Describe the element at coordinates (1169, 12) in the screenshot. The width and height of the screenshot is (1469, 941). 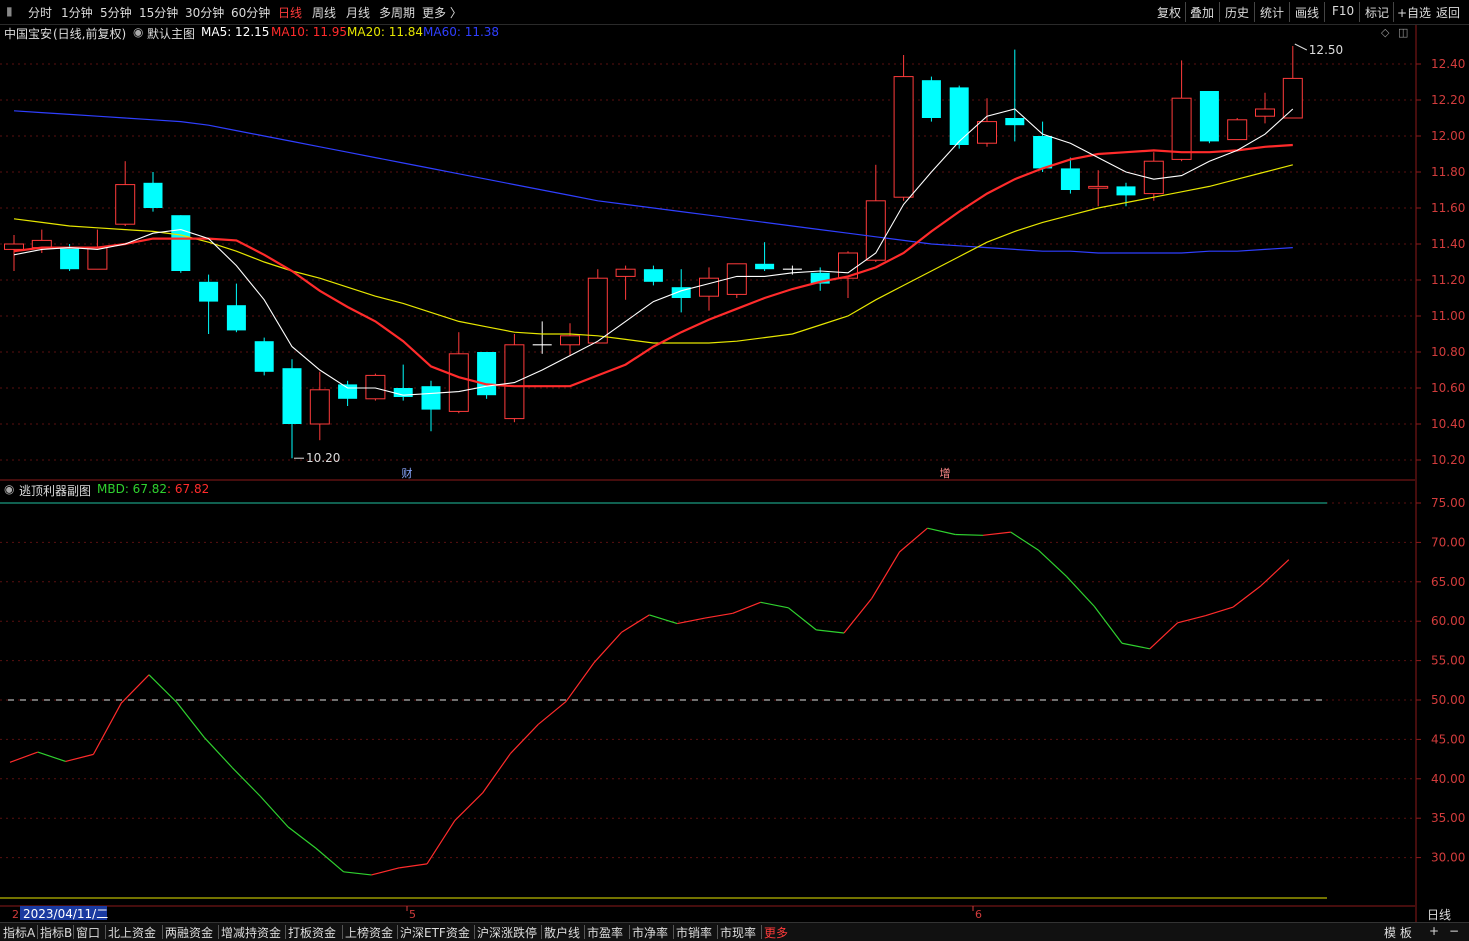
I see `fuquan-button: 复权` at that location.